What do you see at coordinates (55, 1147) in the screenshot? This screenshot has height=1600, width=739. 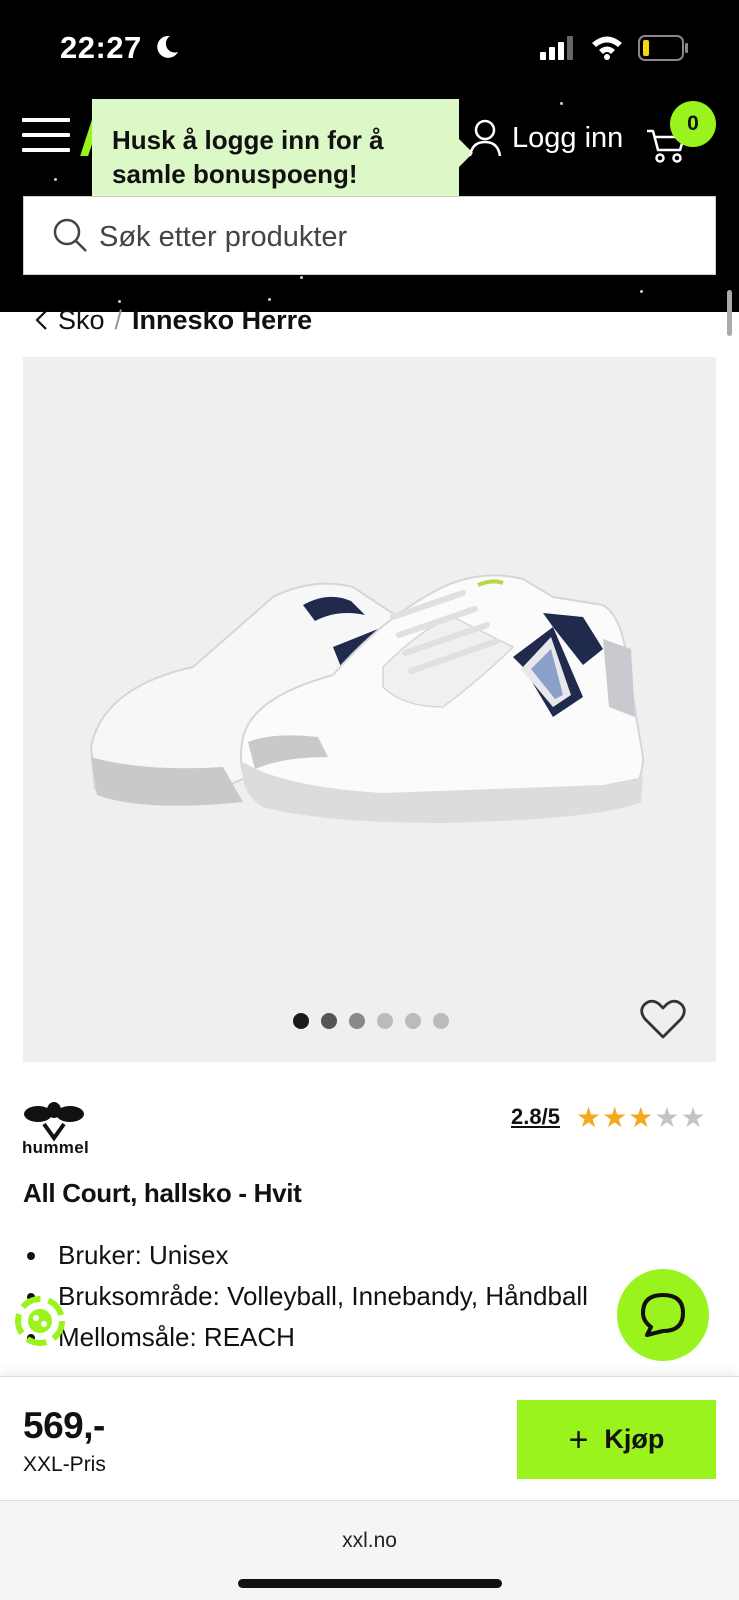 I see `brand-name: hummel` at bounding box center [55, 1147].